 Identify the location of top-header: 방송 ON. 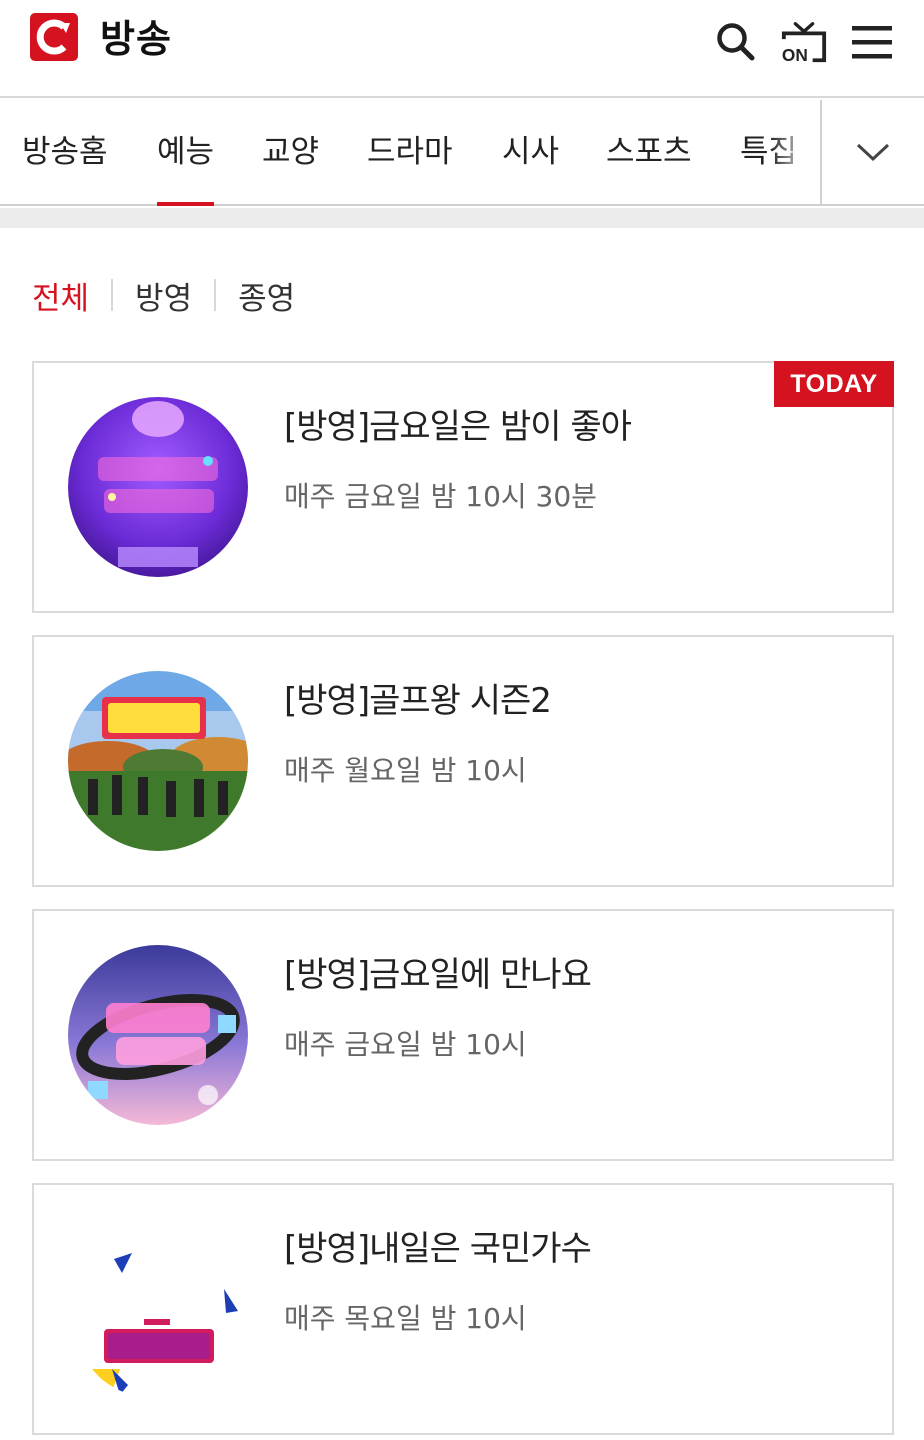
(462, 49).